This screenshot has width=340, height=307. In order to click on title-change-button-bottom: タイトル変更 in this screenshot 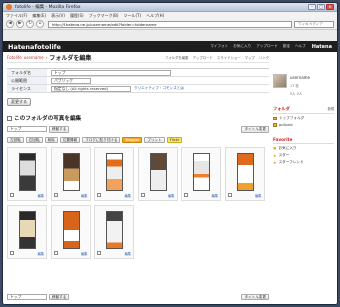, I will do `click(255, 296)`.